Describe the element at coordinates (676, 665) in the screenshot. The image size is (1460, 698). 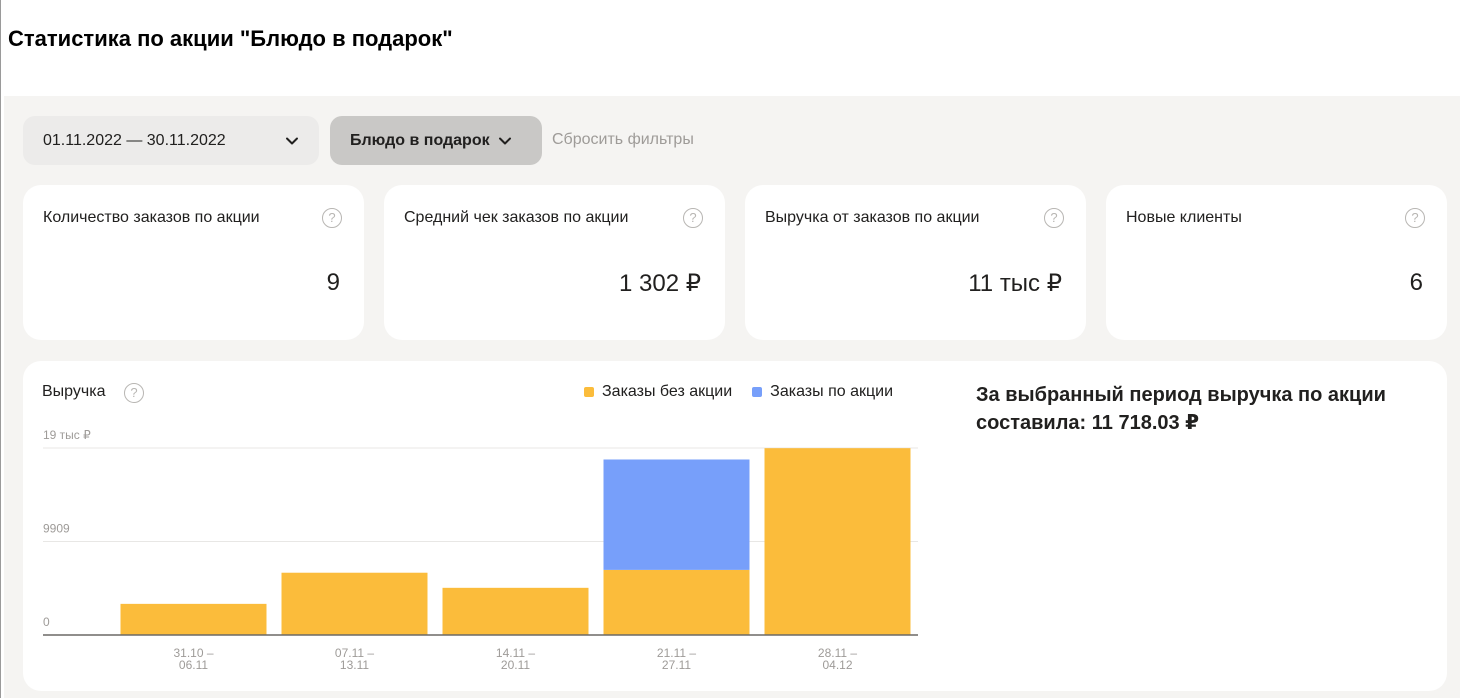
I see `x-tick-label: 27.11` at that location.